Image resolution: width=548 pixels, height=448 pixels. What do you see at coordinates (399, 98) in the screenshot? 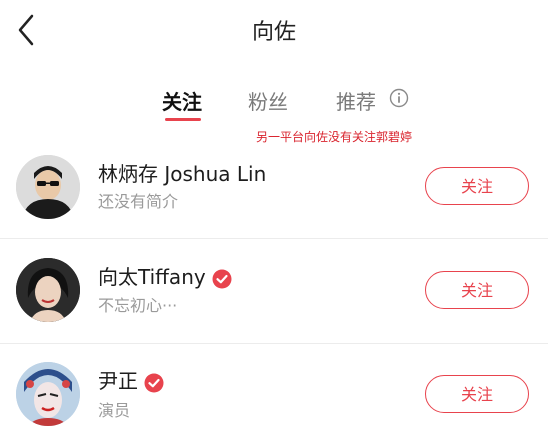
I see `info-icon` at bounding box center [399, 98].